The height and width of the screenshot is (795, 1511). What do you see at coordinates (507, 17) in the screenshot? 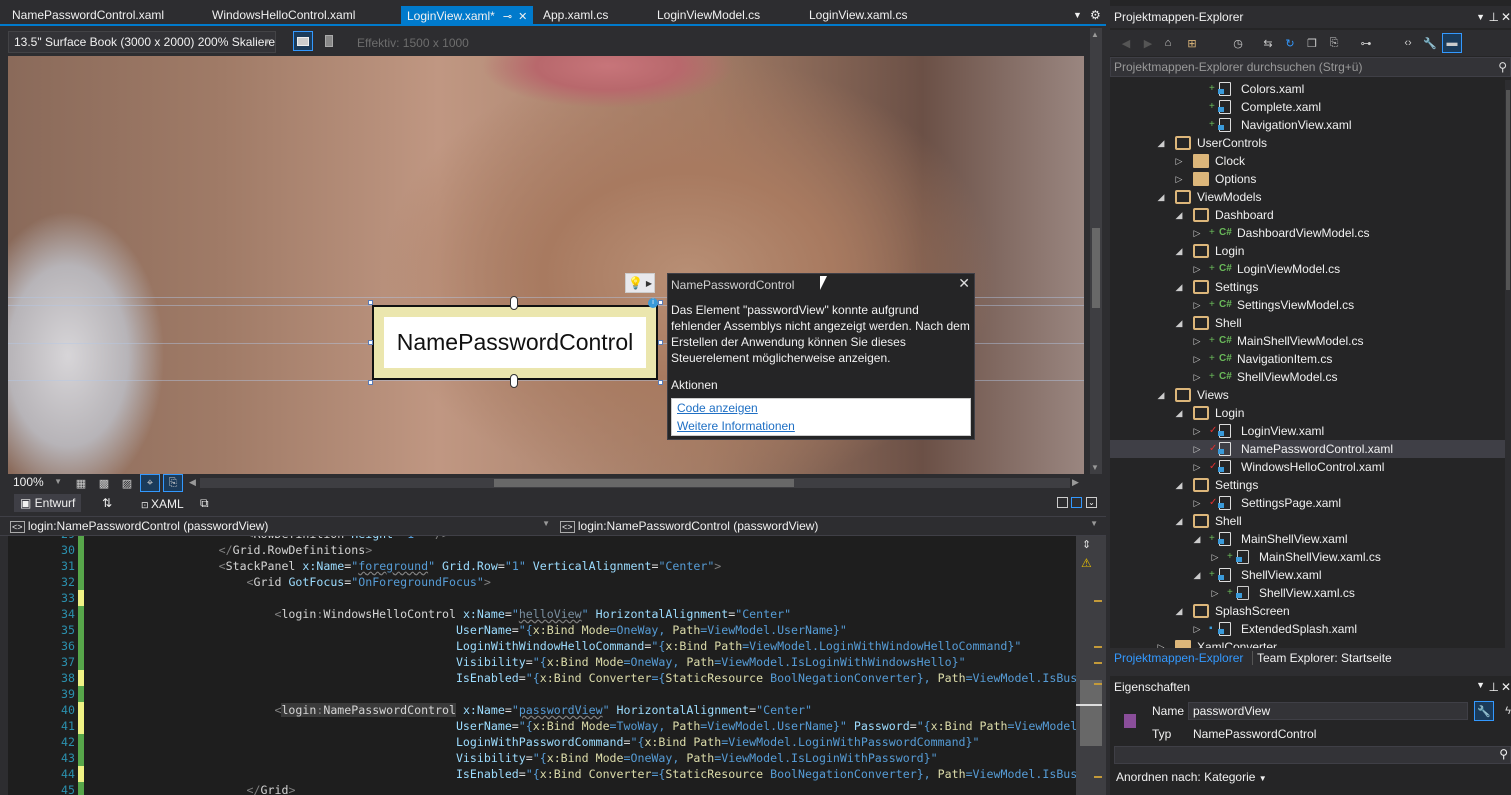
I see `pin-icon: ⊸` at bounding box center [507, 17].